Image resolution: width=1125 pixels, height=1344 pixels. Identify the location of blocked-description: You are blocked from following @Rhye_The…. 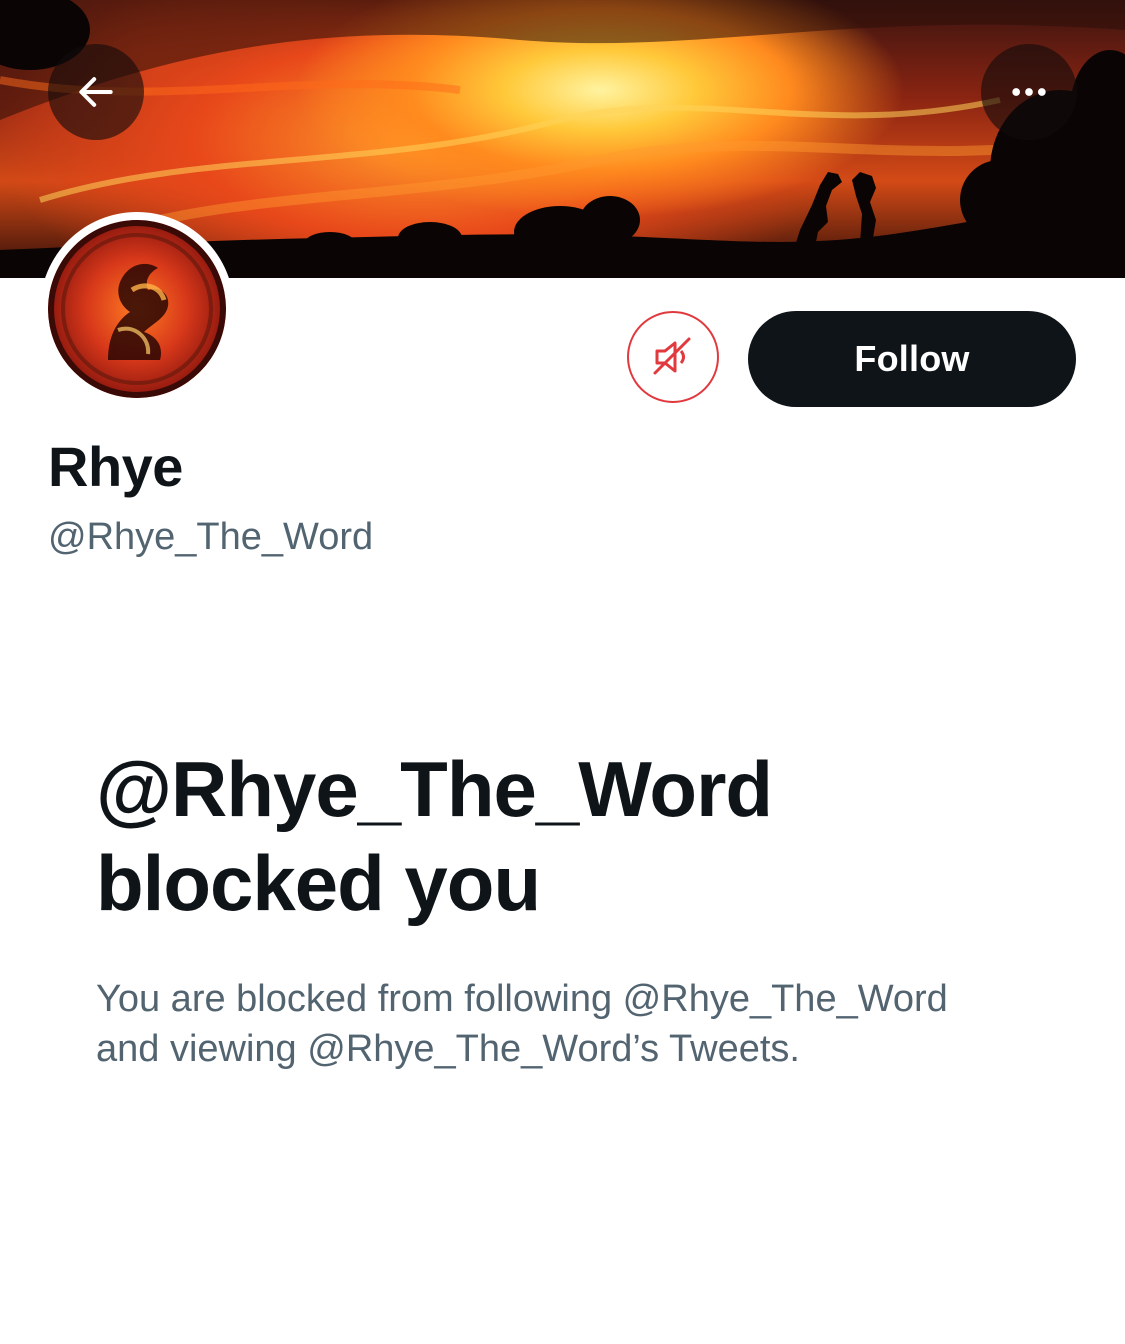
(576, 1024).